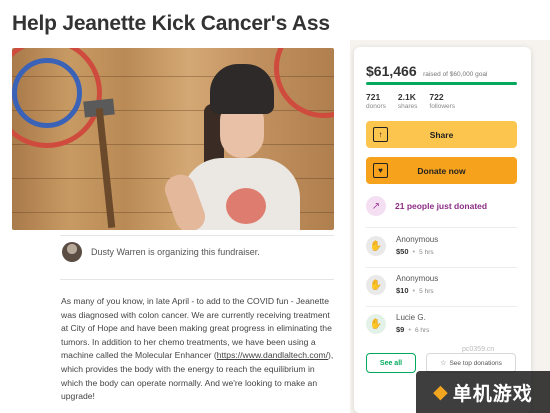 The image size is (550, 413). Describe the element at coordinates (478, 349) in the screenshot. I see `watermark-url: pc0359.cn` at that location.